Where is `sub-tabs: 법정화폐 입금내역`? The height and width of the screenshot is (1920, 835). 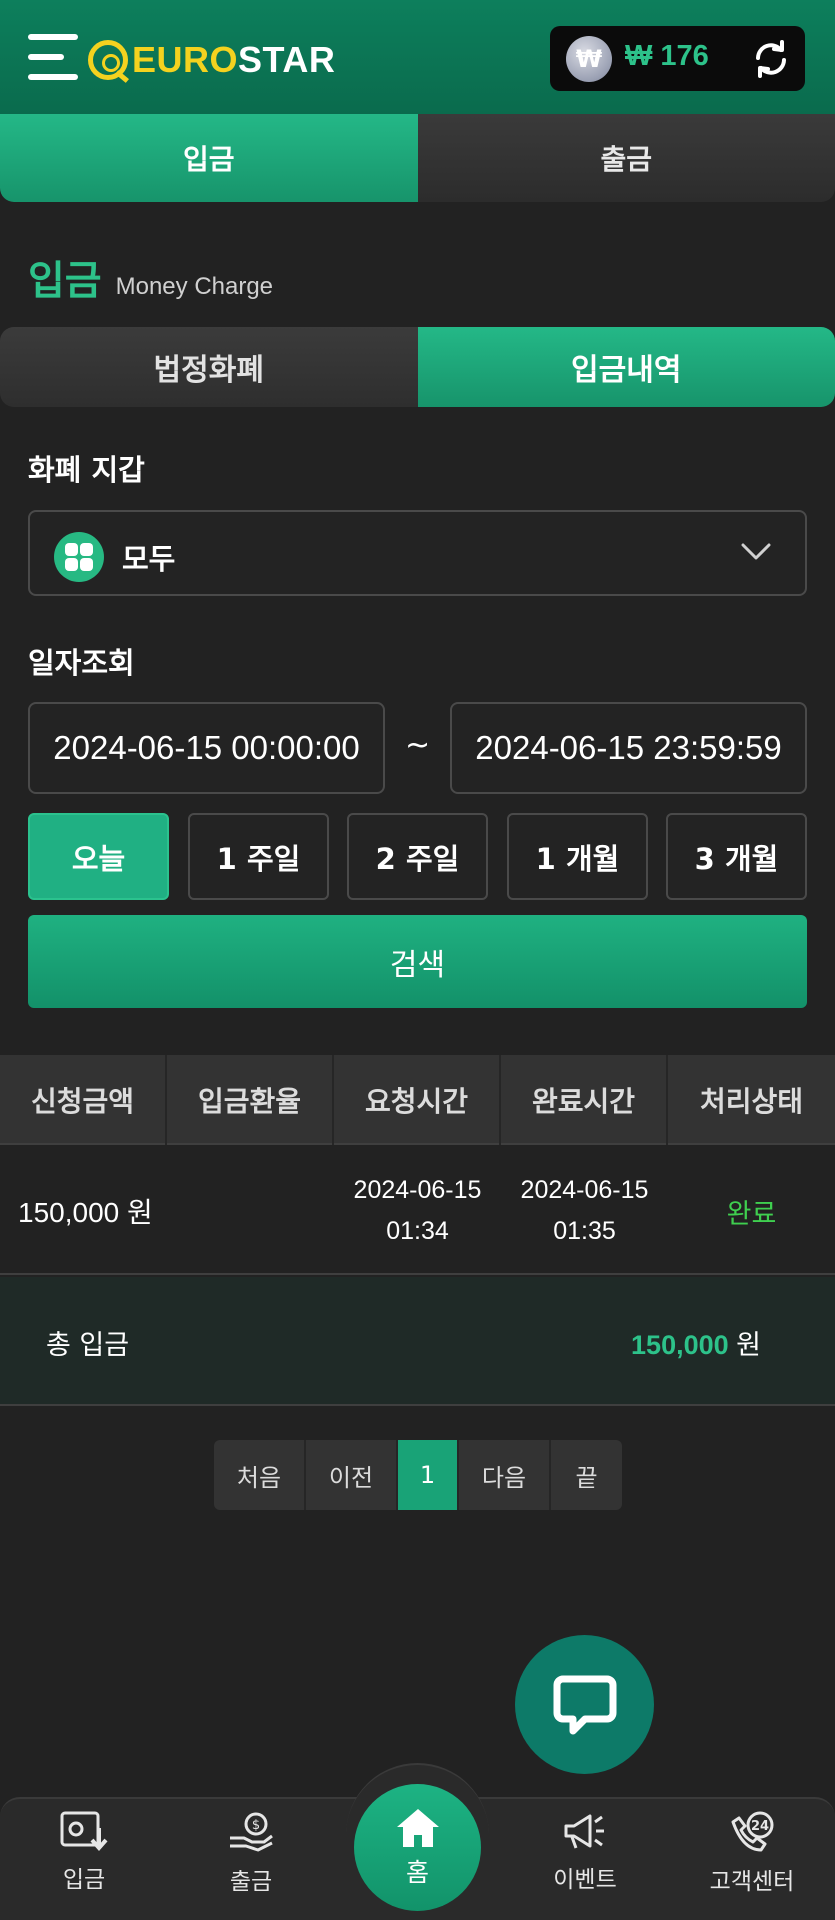
sub-tabs: 법정화폐 입금내역 is located at coordinates (417, 367).